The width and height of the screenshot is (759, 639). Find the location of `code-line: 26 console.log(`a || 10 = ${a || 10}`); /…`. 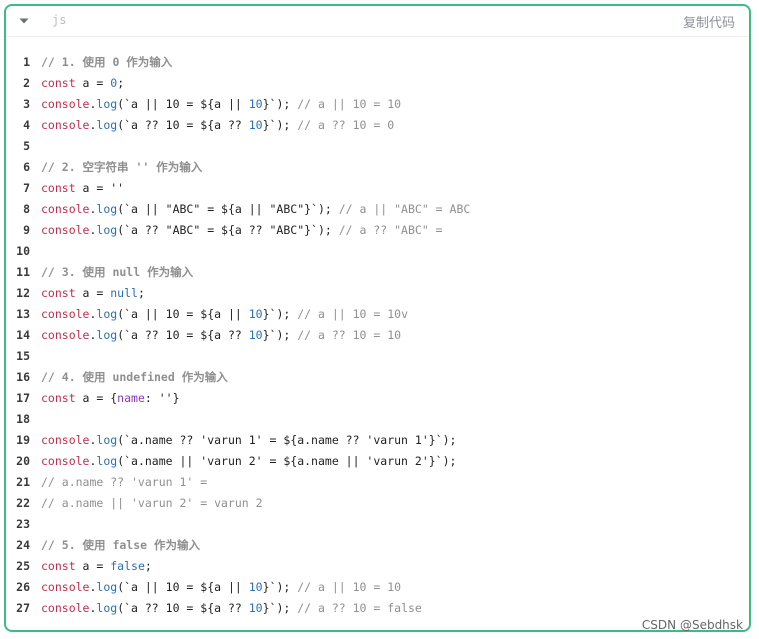

code-line: 26 console.log(`a || 10 = ${a || 10}`); /… is located at coordinates (377, 587).